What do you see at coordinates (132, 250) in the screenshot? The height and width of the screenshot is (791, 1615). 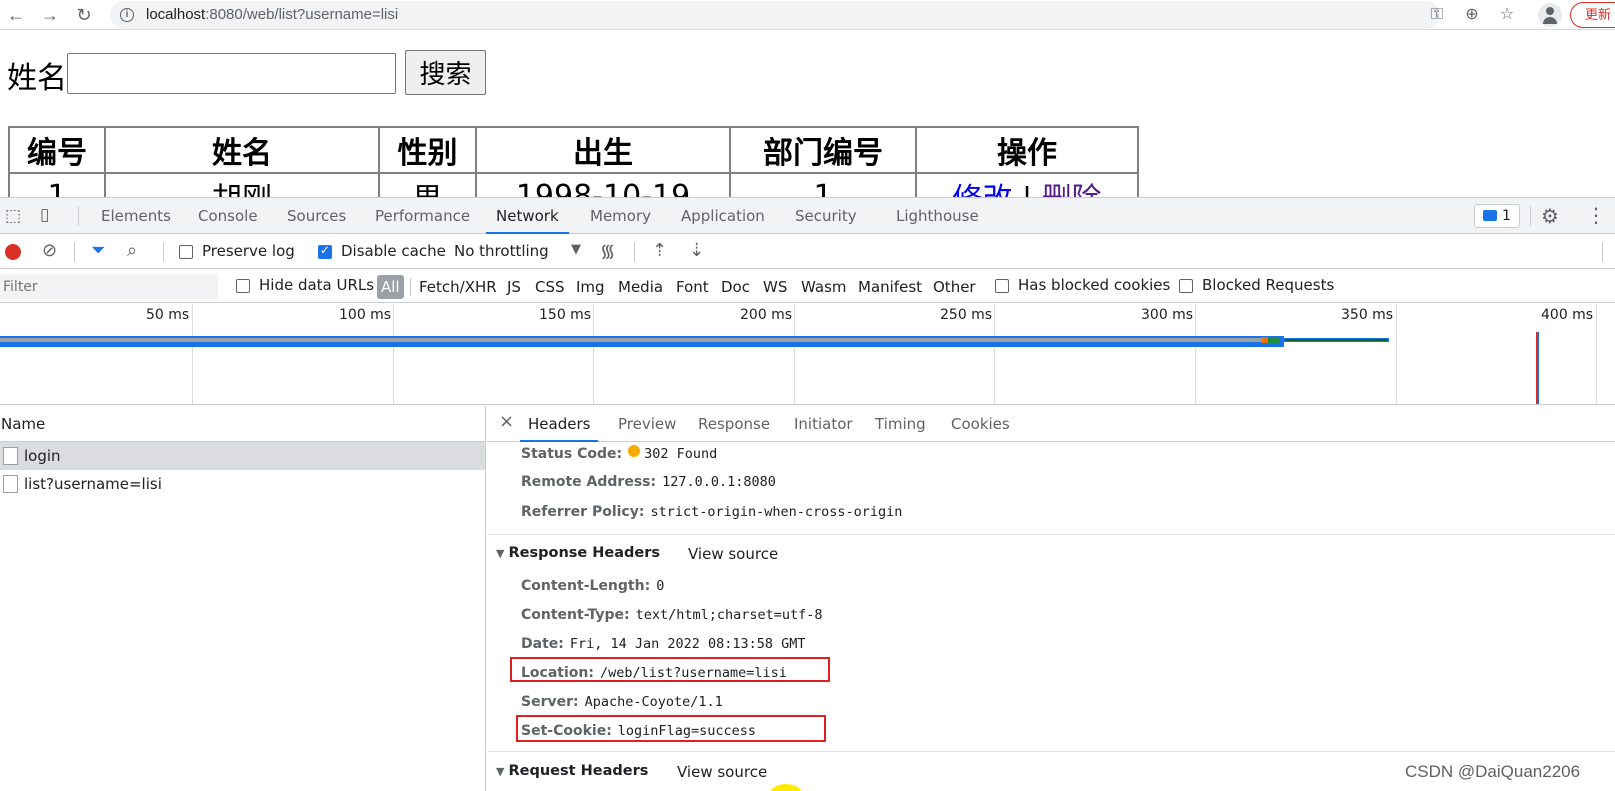 I see `search-icon: ⌕` at bounding box center [132, 250].